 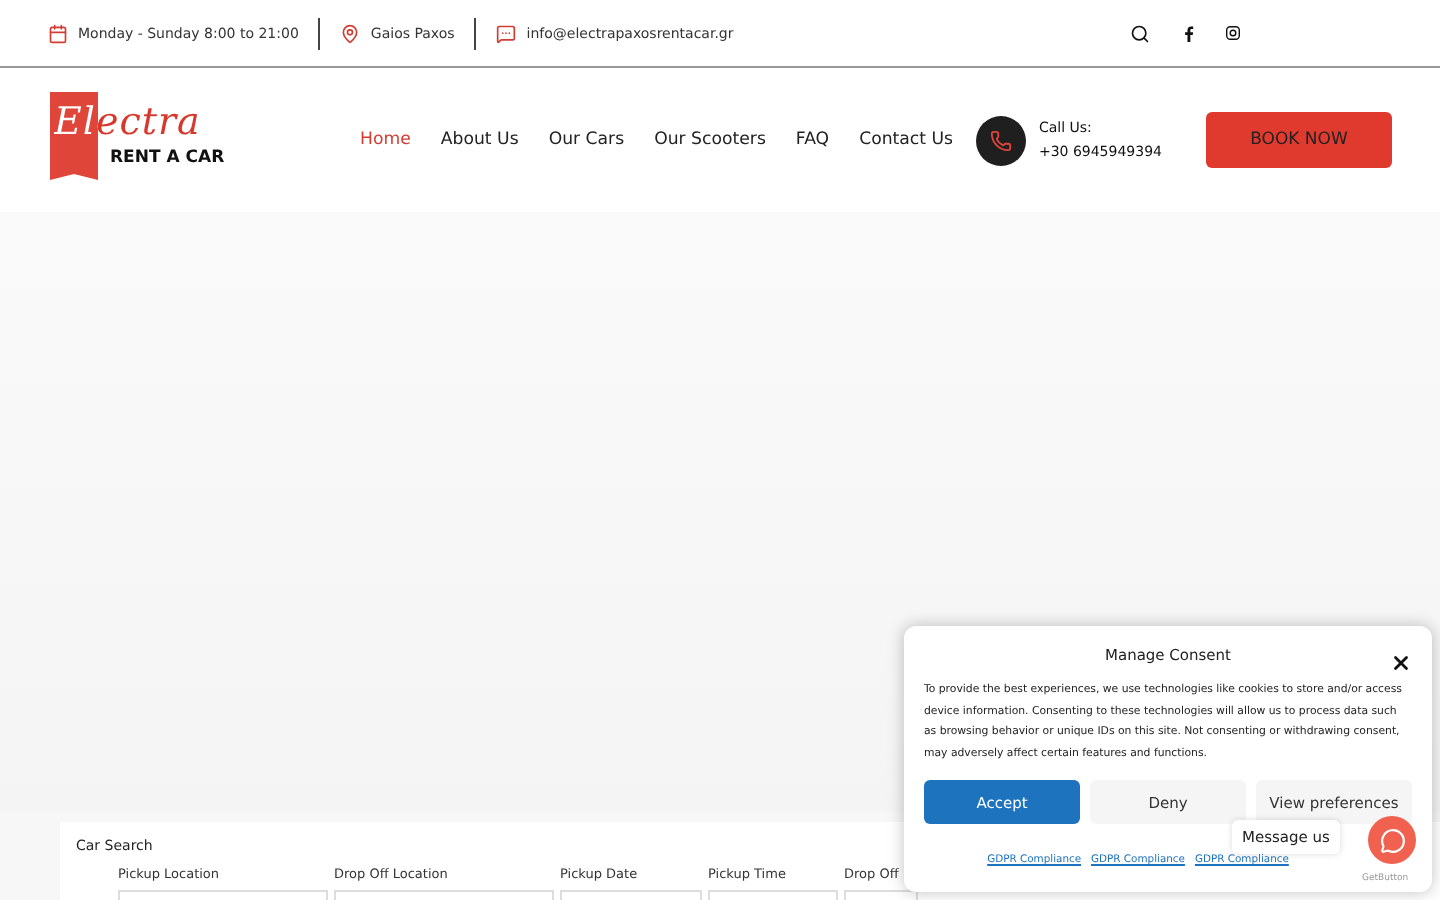 I want to click on nav-link: Contact Us, so click(x=906, y=140).